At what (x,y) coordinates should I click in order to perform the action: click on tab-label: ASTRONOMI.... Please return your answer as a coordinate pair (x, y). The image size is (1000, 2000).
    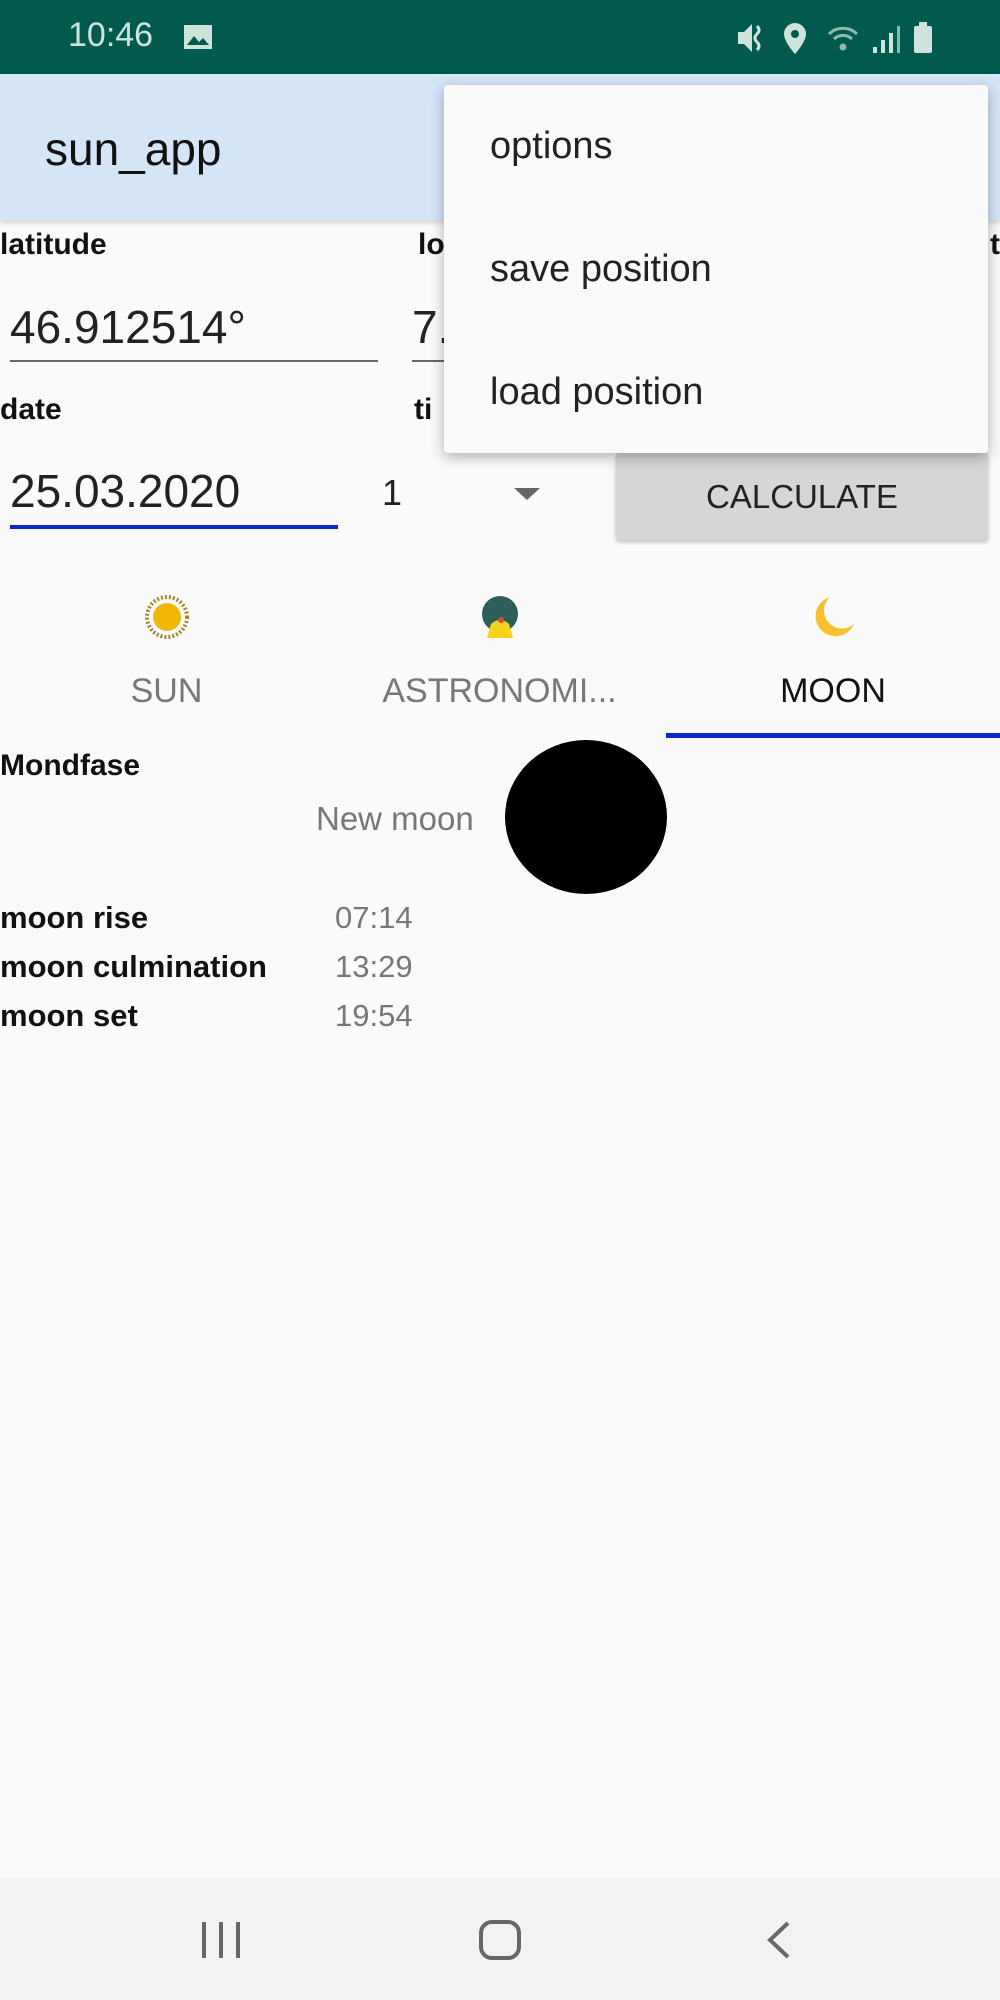
    Looking at the image, I should click on (499, 691).